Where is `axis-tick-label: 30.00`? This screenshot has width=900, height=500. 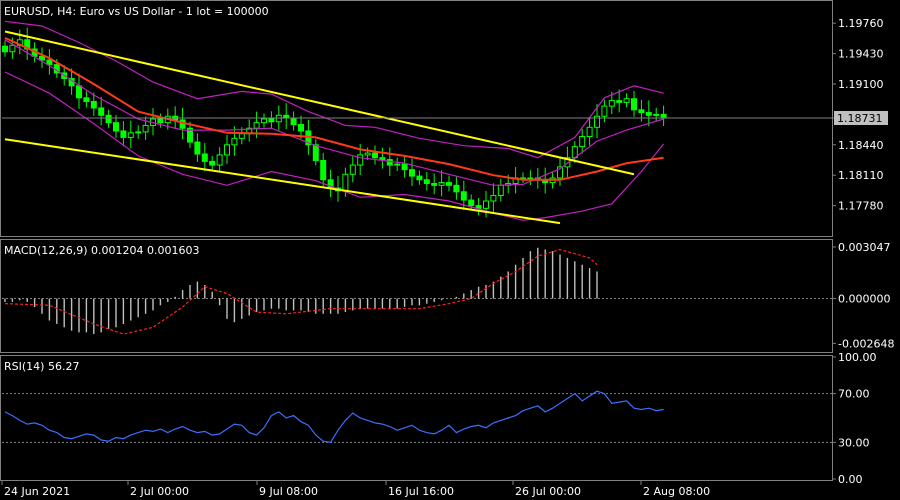 axis-tick-label: 30.00 is located at coordinates (854, 442).